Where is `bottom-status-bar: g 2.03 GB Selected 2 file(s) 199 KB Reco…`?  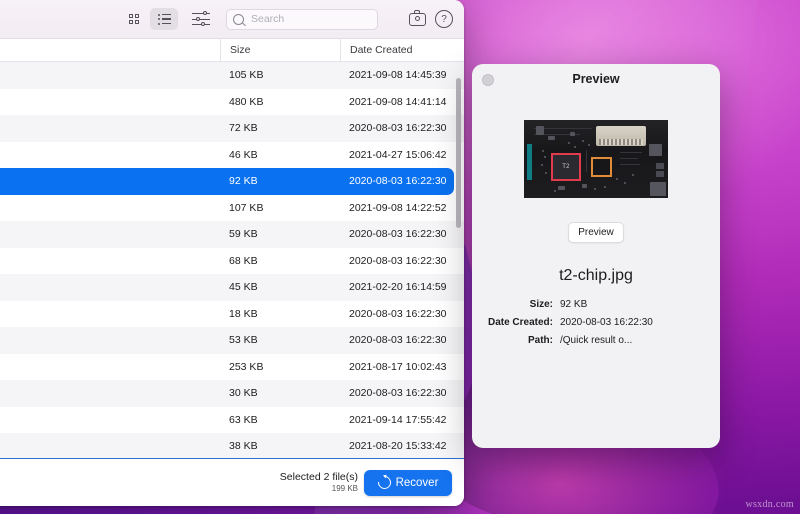 bottom-status-bar: g 2.03 GB Selected 2 file(s) 199 KB Reco… is located at coordinates (232, 482).